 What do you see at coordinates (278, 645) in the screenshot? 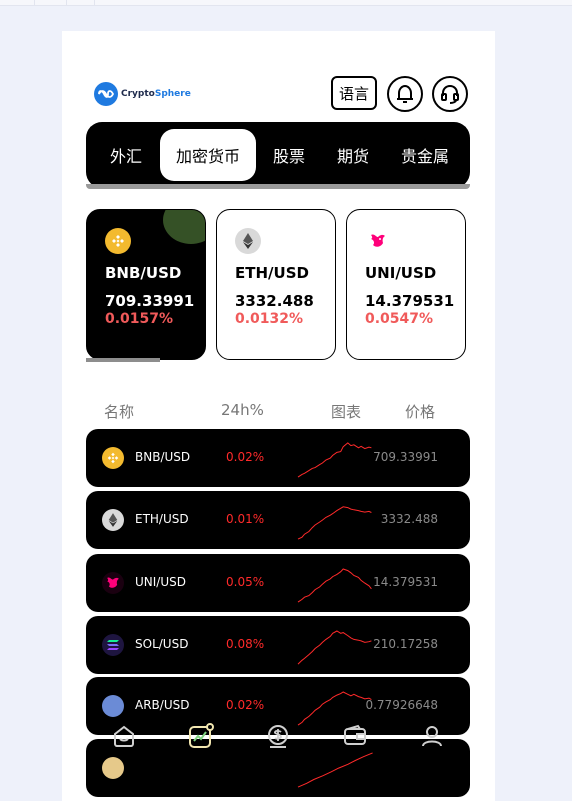
I see `market-row: SOL/USD 0.08% 210.17258` at bounding box center [278, 645].